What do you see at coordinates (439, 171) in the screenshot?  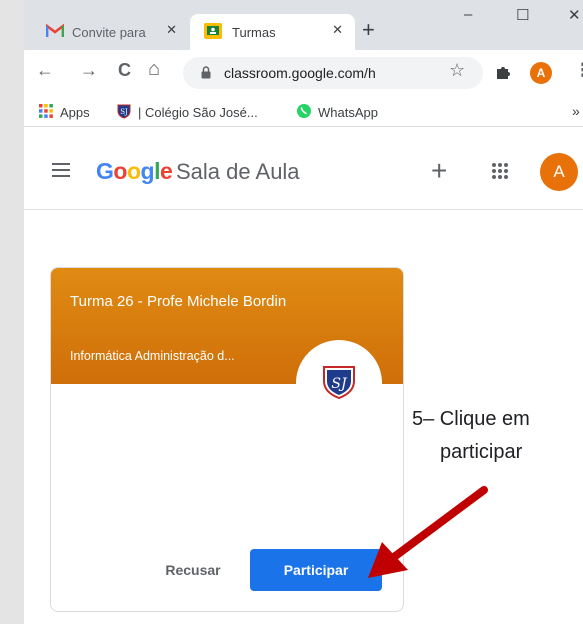 I see `create-join-class-button: +` at bounding box center [439, 171].